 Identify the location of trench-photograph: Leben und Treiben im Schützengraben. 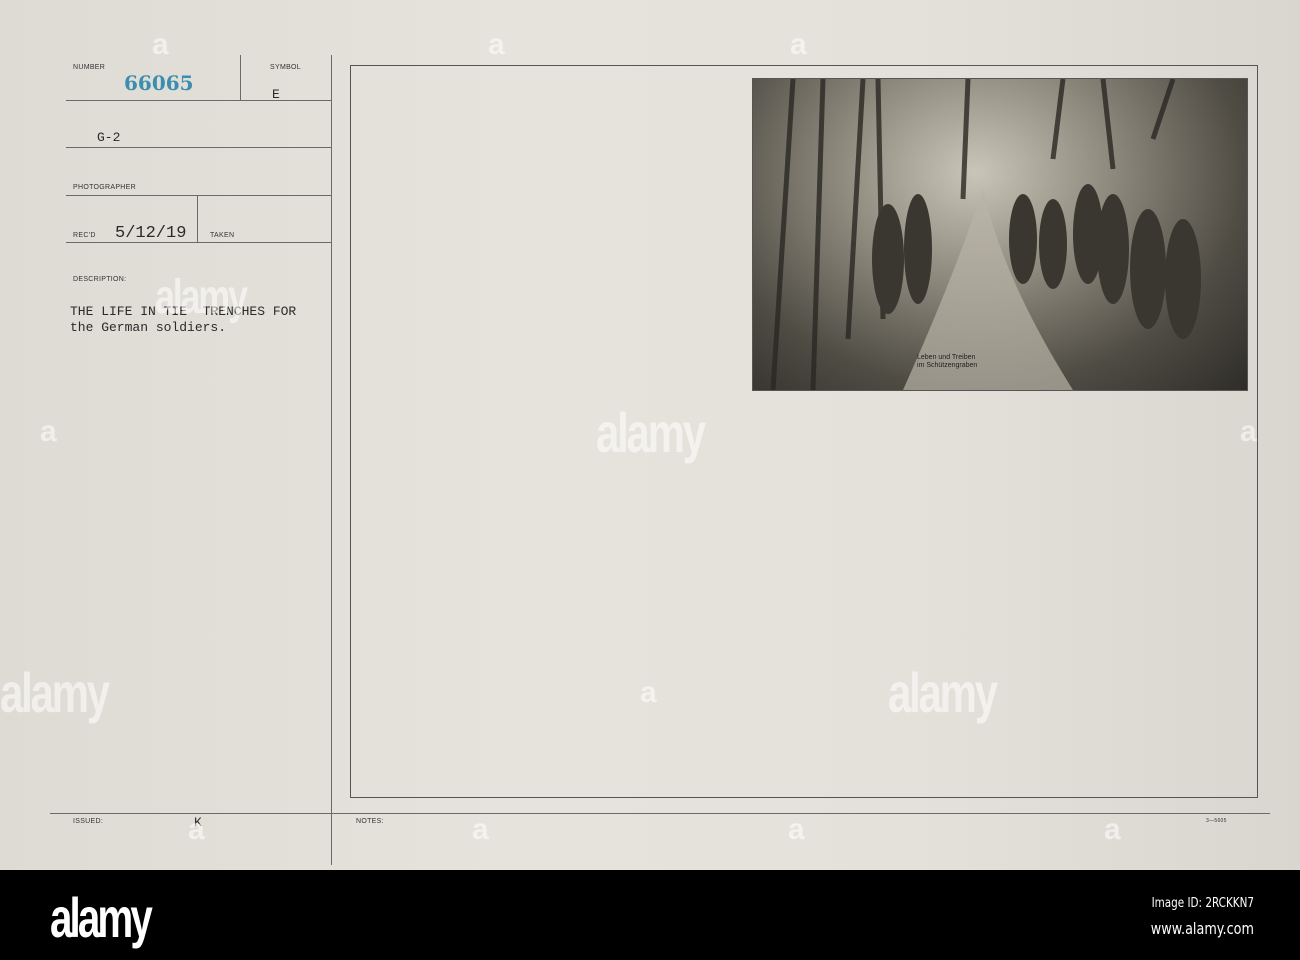
(1000, 234).